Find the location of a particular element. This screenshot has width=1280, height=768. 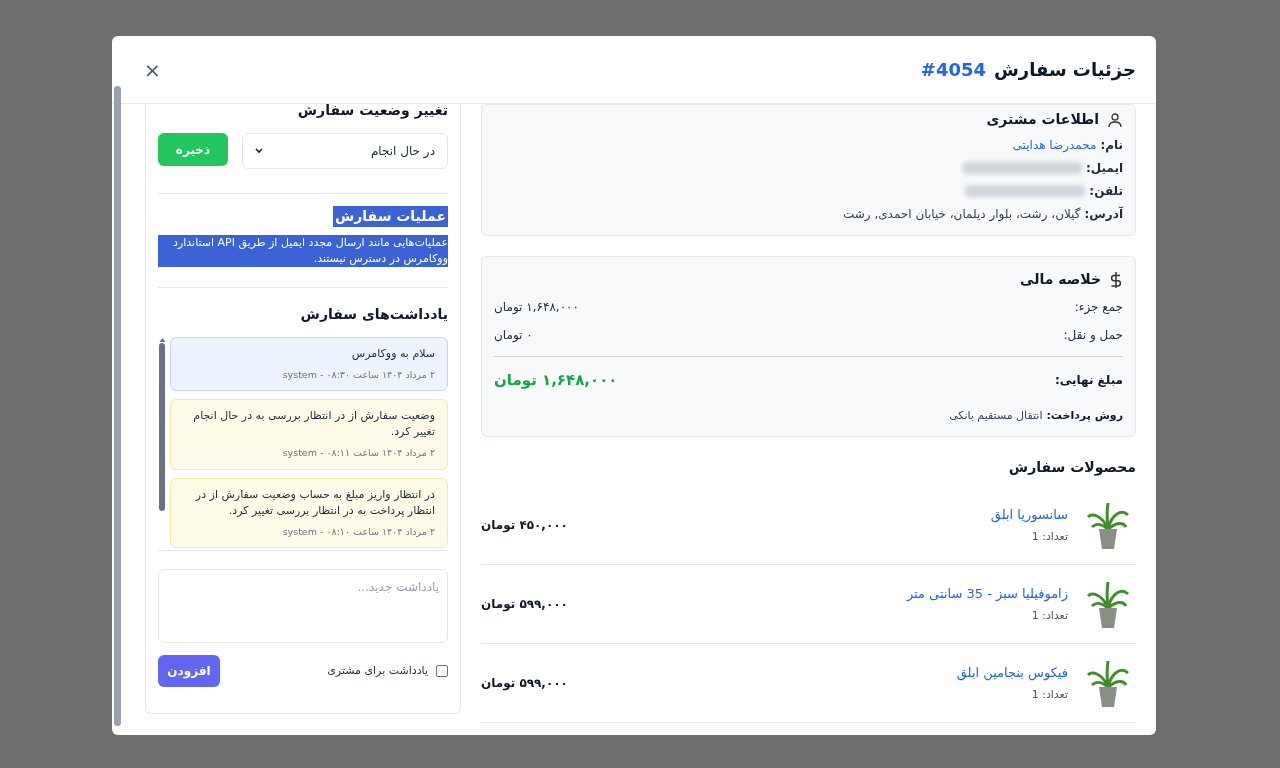

field-label: نام: is located at coordinates (1111, 145).